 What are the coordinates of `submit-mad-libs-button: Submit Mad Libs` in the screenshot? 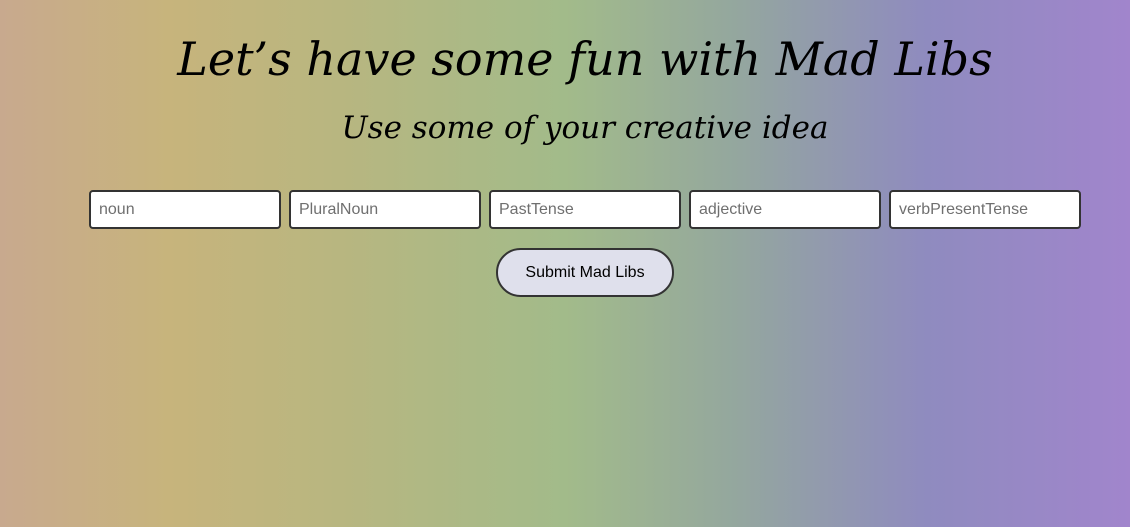 It's located at (585, 272).